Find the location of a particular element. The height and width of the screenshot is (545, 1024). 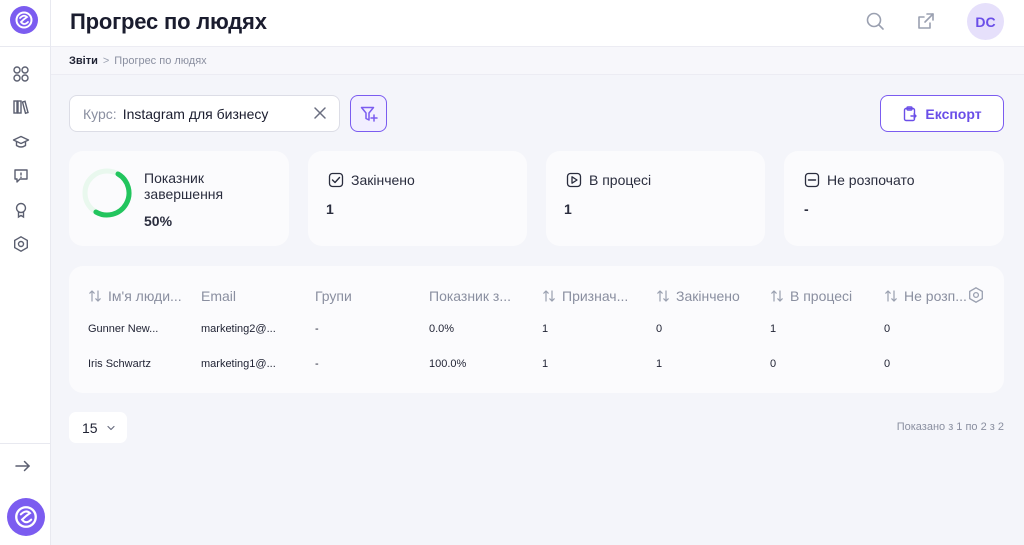

breadcrumb-current: Прогрес по людях is located at coordinates (160, 60).